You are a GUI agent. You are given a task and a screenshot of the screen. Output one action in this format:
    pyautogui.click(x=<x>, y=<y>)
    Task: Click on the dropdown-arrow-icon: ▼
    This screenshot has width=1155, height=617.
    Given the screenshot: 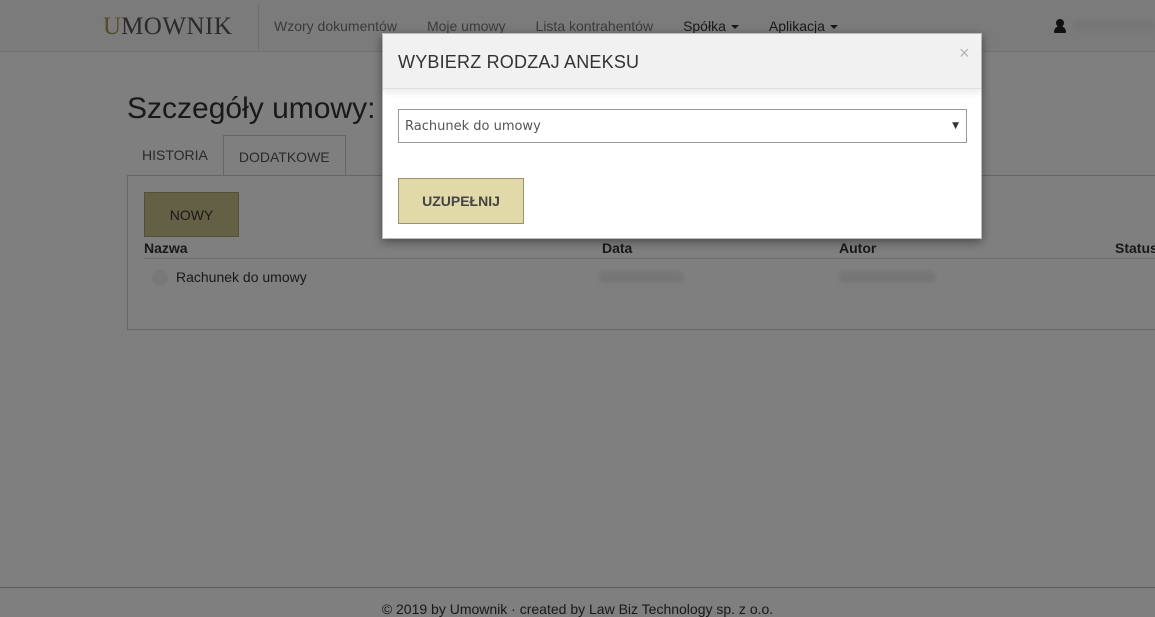 What is the action you would take?
    pyautogui.click(x=955, y=126)
    